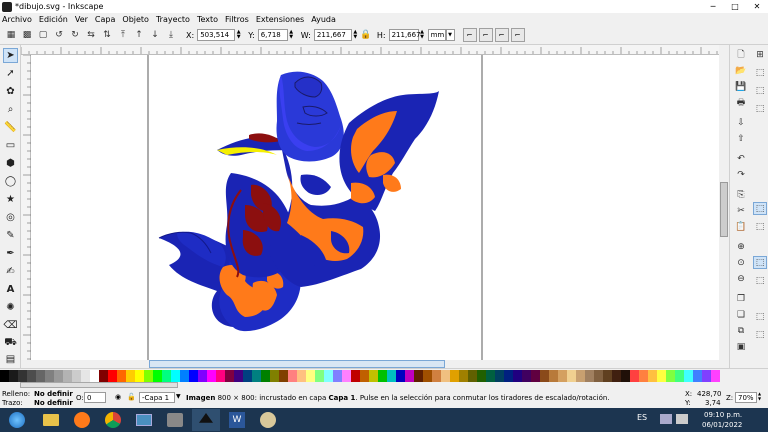  What do you see at coordinates (10, 73) in the screenshot?
I see `node-tool-icon: ➚` at bounding box center [10, 73].